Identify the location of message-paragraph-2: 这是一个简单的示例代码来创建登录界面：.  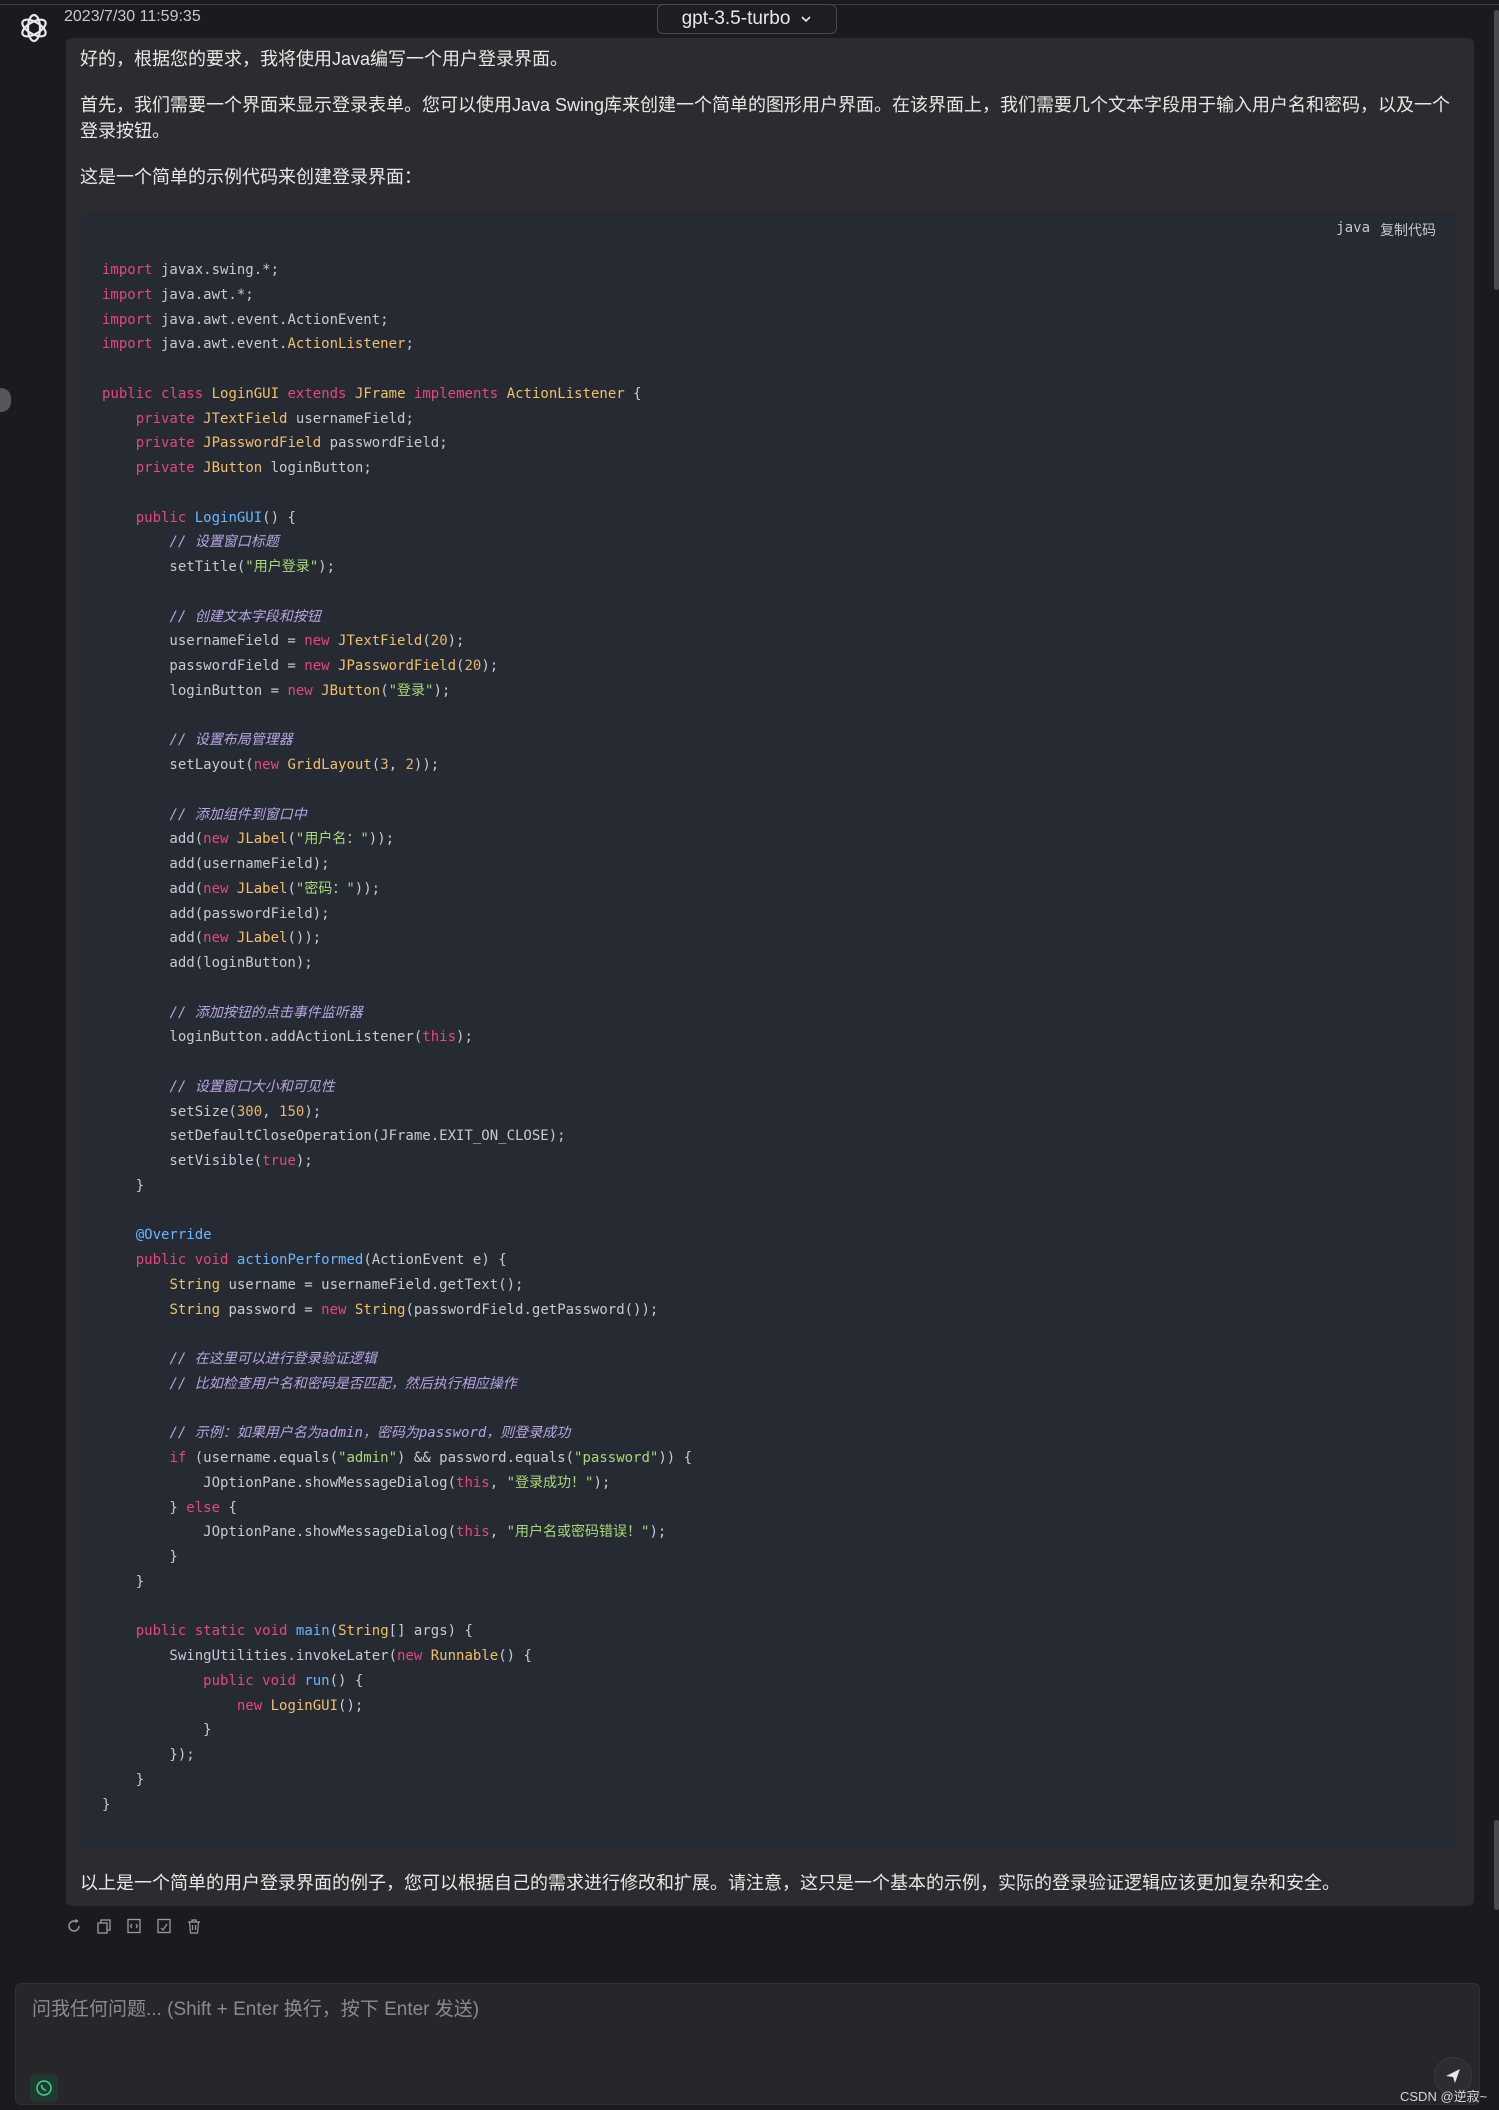
(251, 177).